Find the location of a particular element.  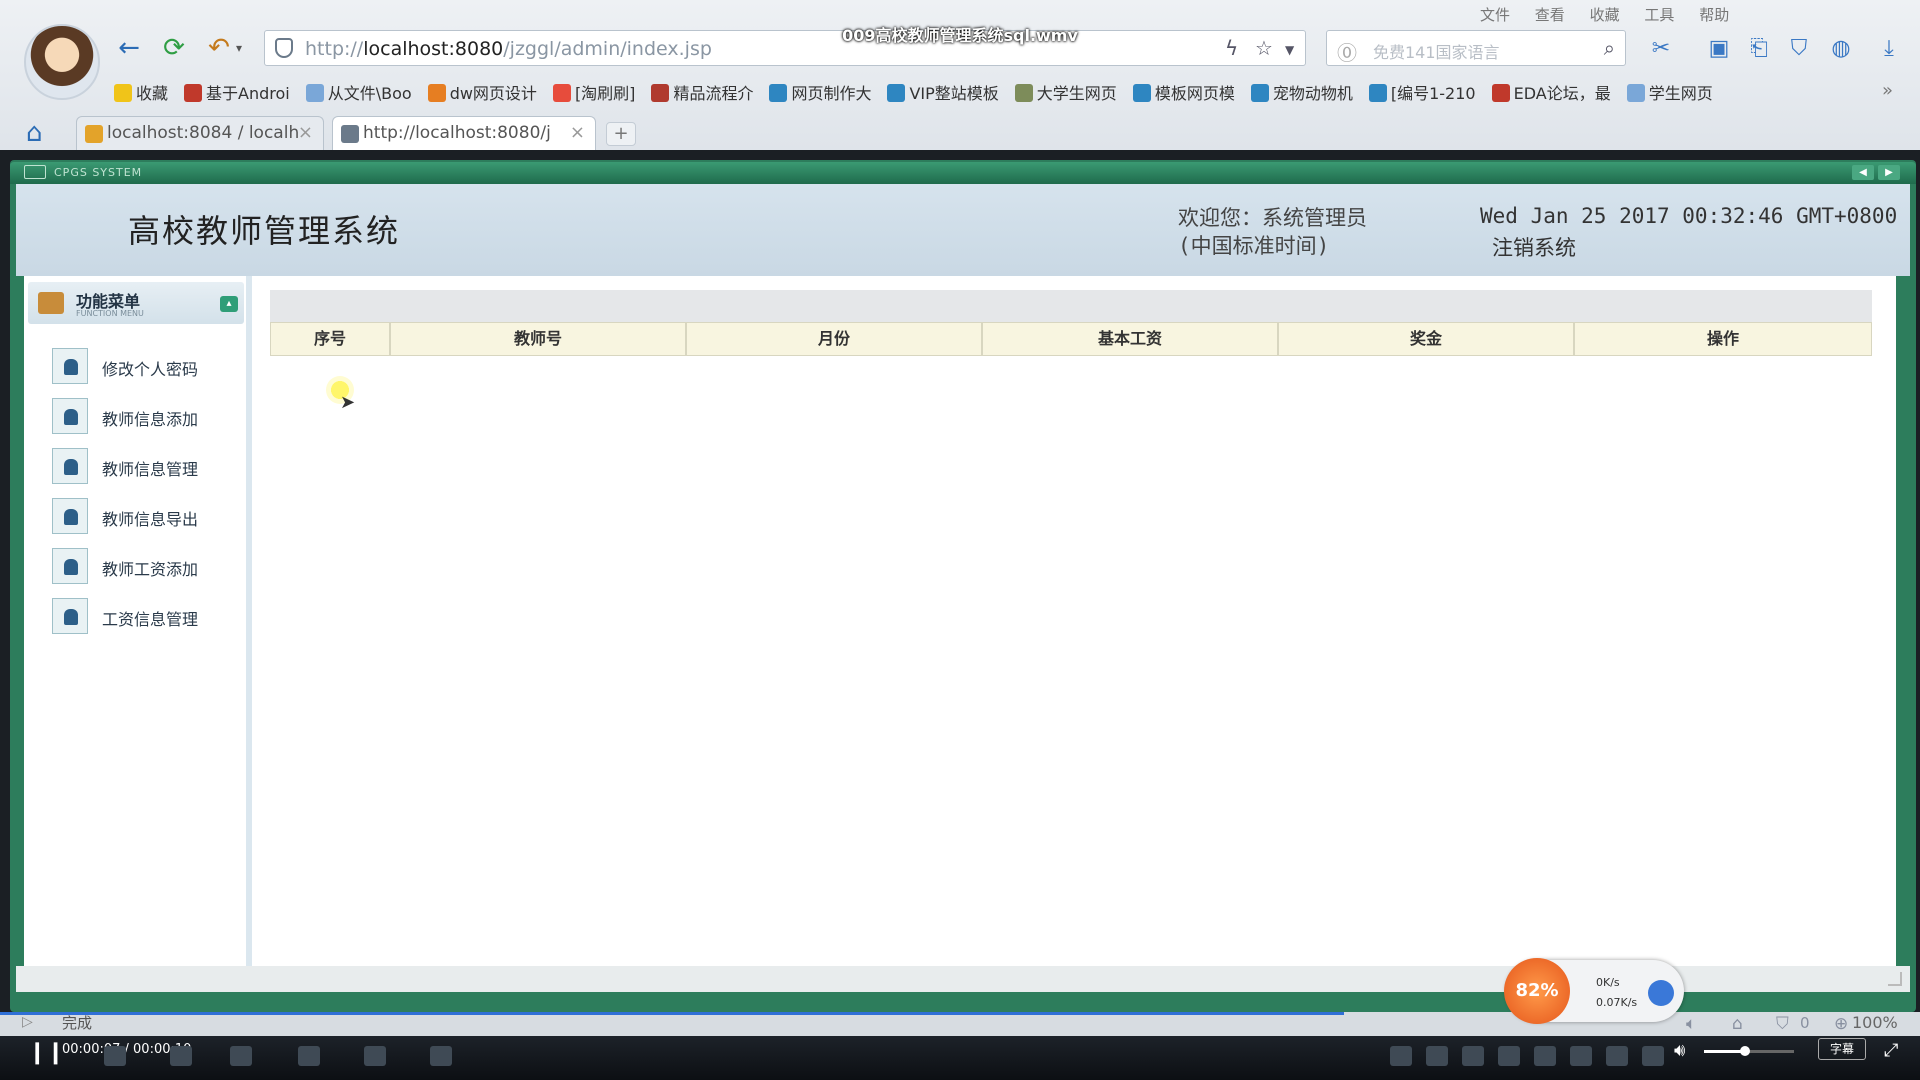

toolbox-icon: ⌂ is located at coordinates (1737, 1024).